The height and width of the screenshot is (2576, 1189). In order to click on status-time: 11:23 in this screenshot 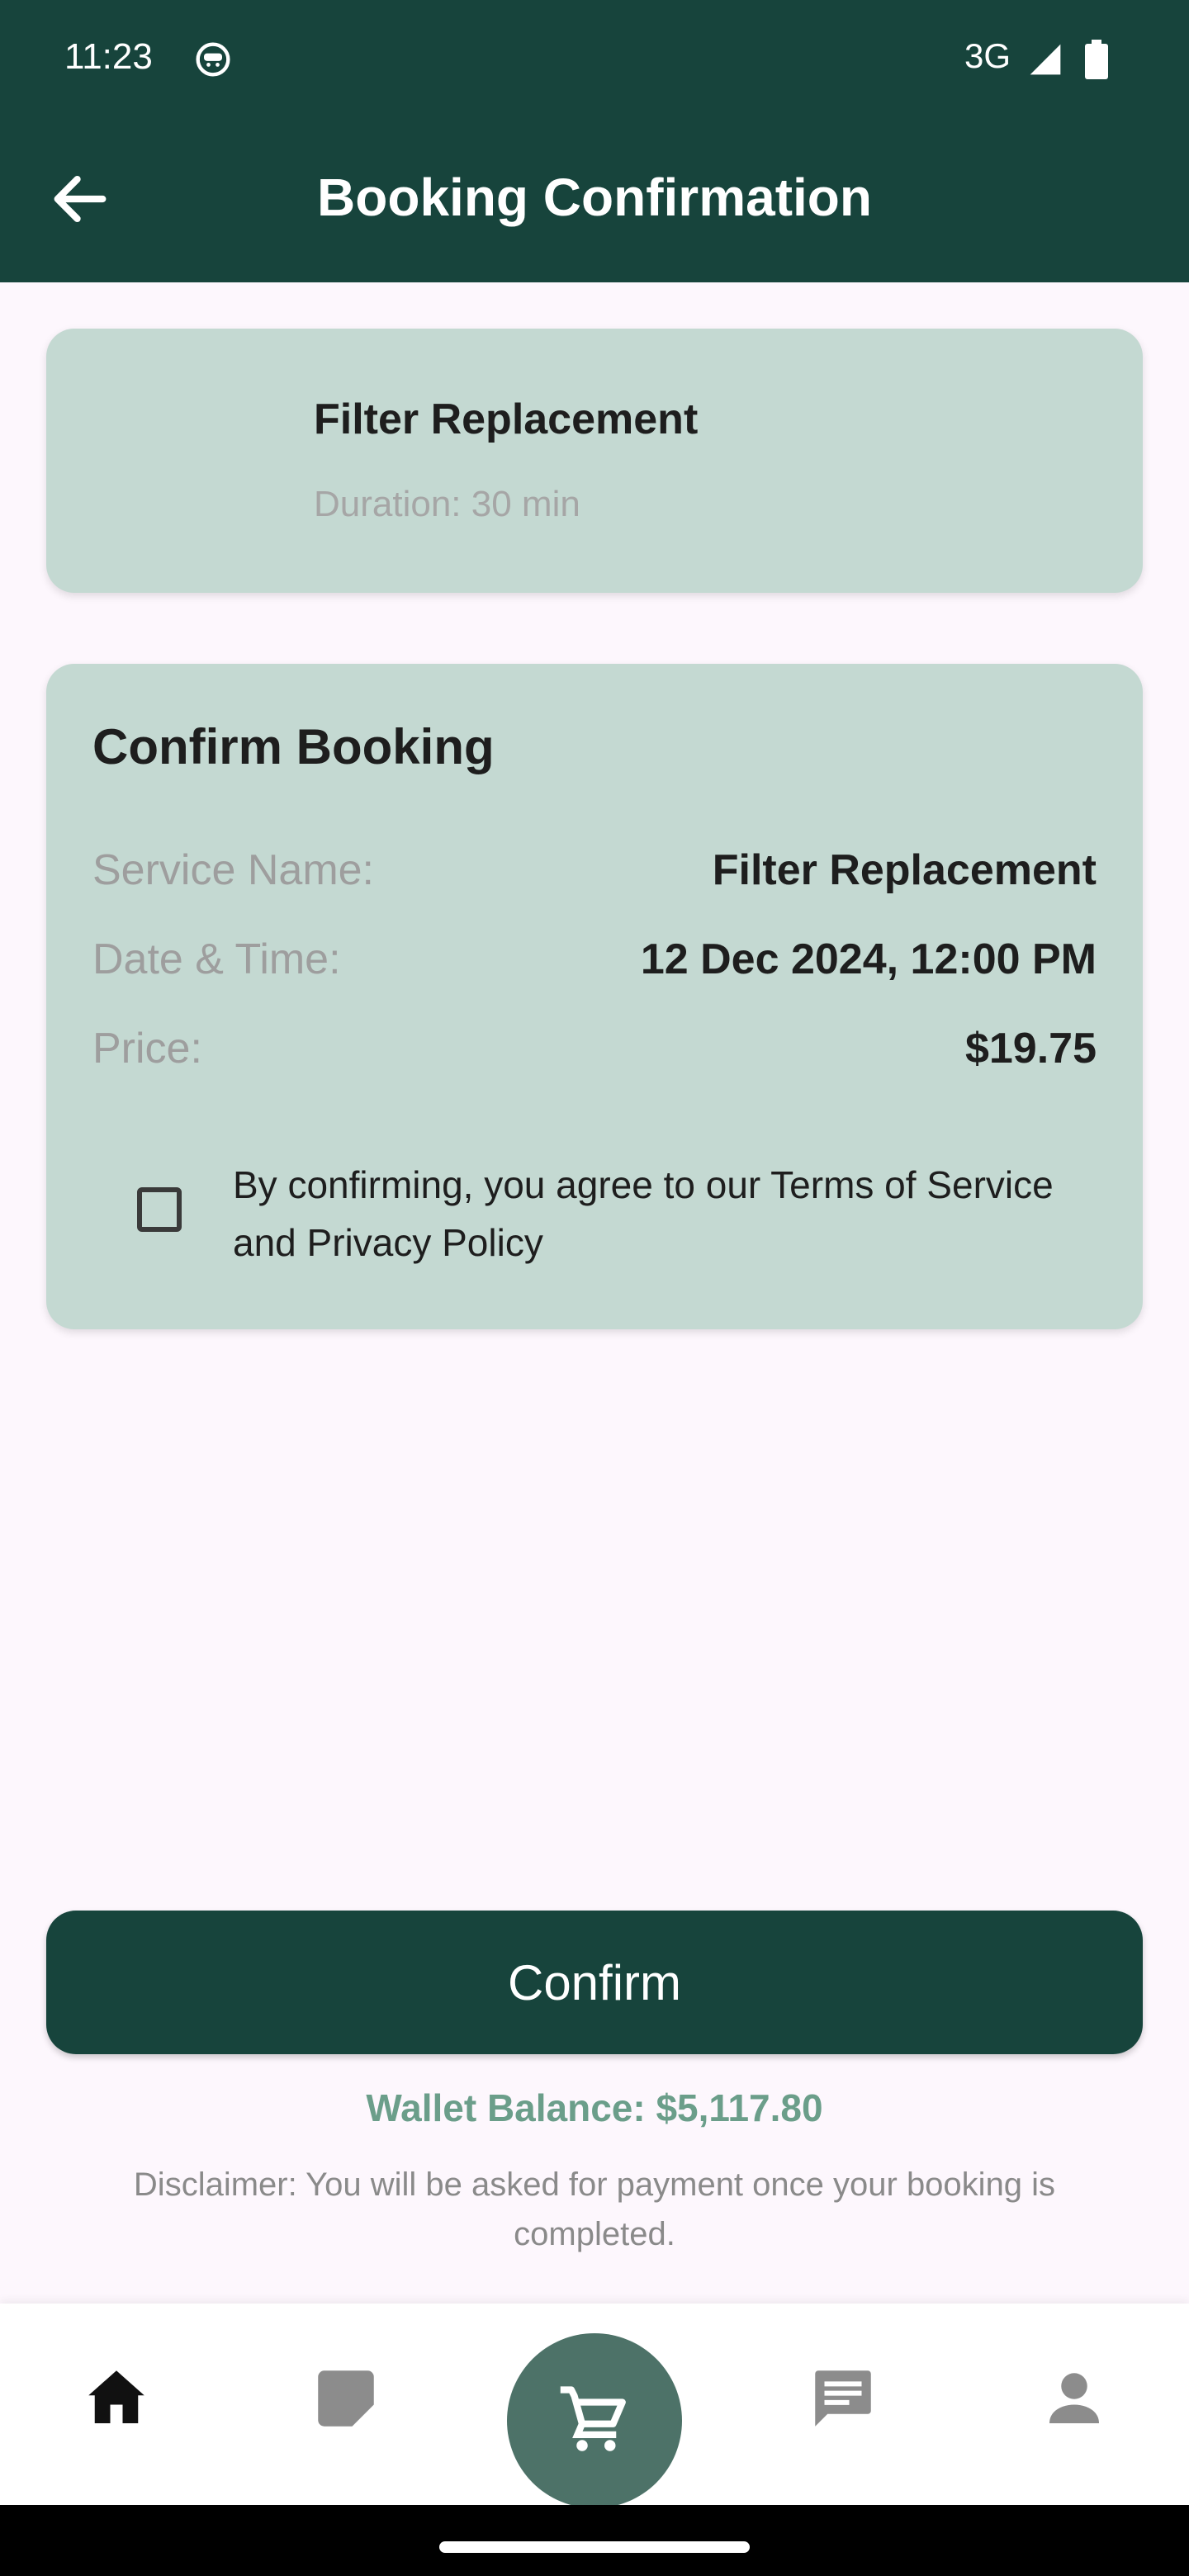, I will do `click(108, 56)`.